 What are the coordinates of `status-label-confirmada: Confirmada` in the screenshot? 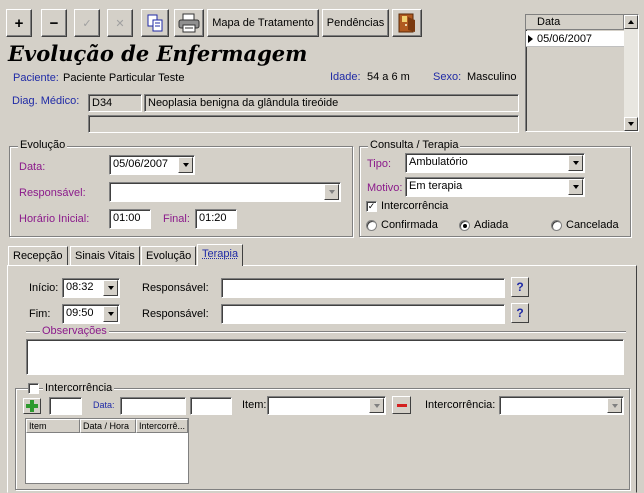 It's located at (409, 225).